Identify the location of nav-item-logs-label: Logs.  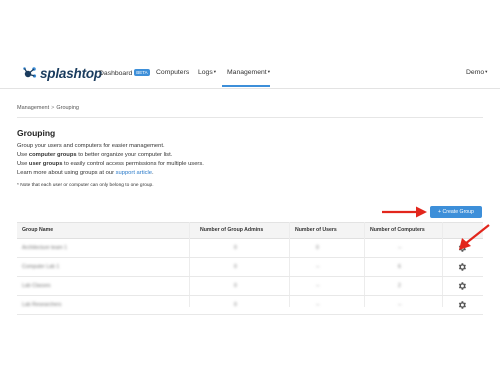
(205, 72).